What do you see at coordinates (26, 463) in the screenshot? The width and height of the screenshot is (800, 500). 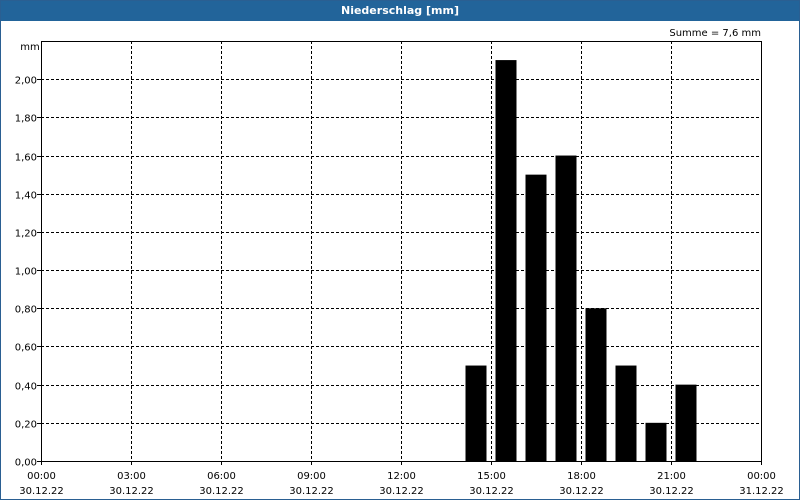 I see `y-tick-label: 0,00` at bounding box center [26, 463].